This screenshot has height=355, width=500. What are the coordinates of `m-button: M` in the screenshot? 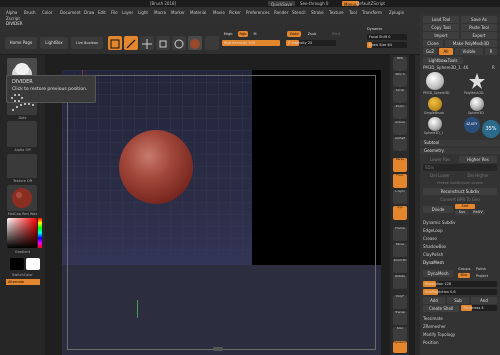 It's located at (255, 34).